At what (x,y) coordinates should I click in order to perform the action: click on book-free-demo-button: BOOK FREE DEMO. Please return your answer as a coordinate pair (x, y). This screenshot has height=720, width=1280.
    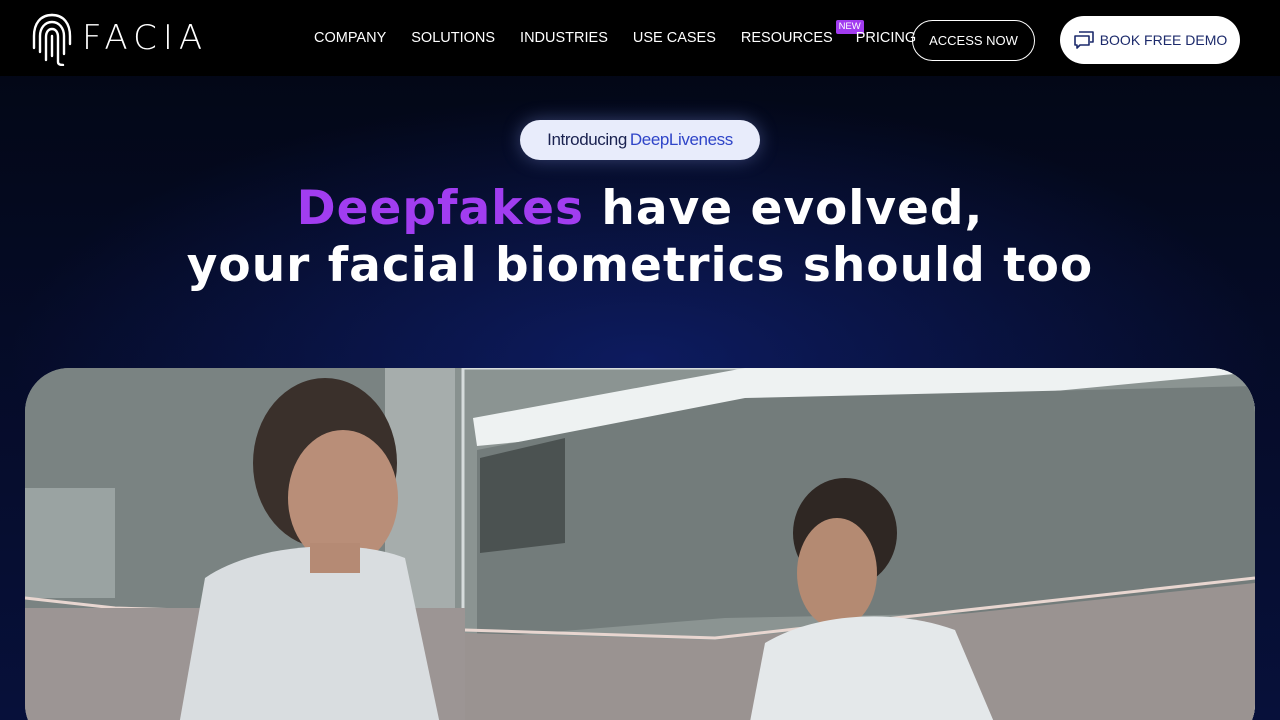
    Looking at the image, I should click on (1150, 40).